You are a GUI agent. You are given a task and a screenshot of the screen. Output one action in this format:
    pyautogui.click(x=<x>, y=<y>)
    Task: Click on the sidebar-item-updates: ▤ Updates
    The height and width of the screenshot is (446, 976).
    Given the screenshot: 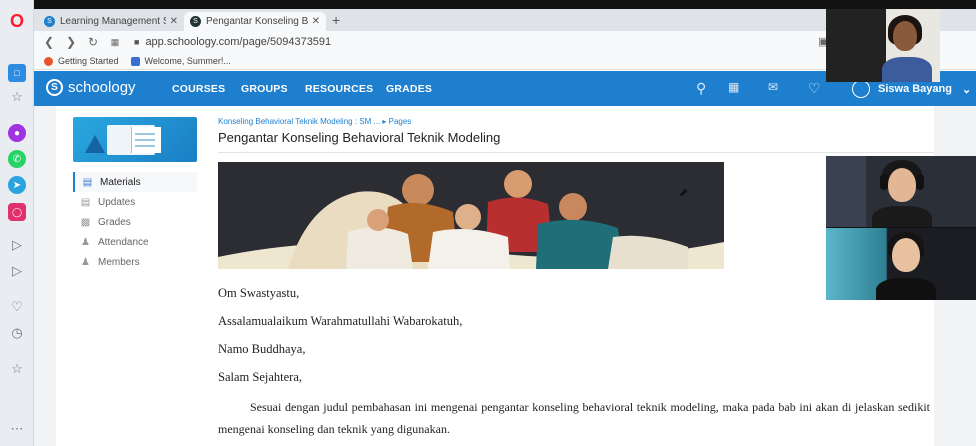 What is the action you would take?
    pyautogui.click(x=135, y=202)
    